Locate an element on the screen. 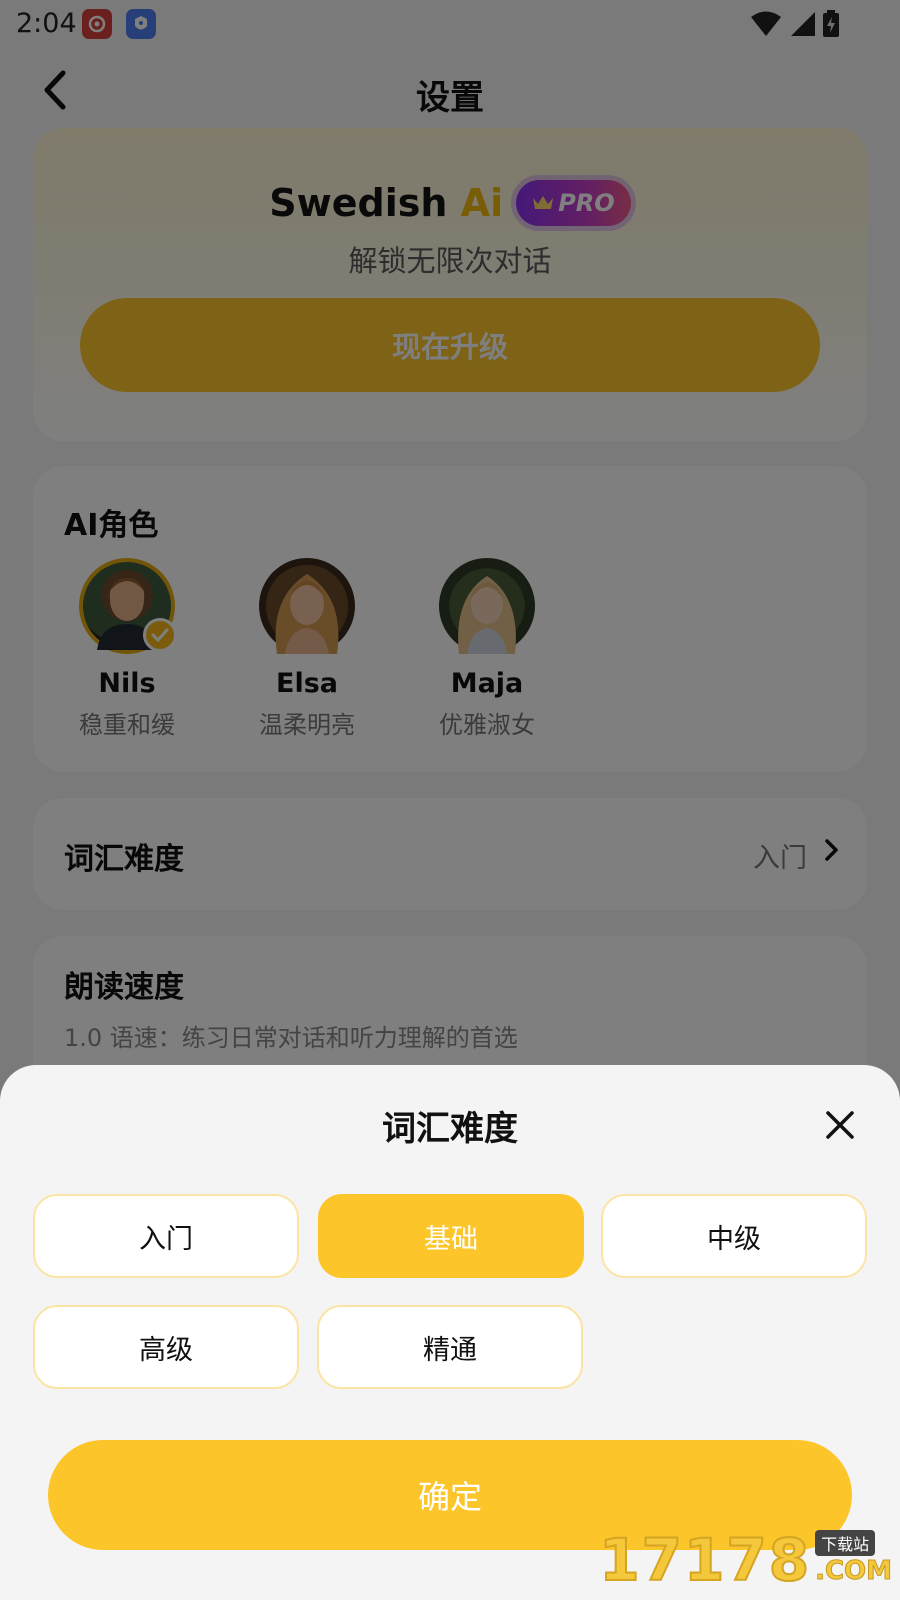 The height and width of the screenshot is (1600, 900). close-icon is located at coordinates (840, 1125).